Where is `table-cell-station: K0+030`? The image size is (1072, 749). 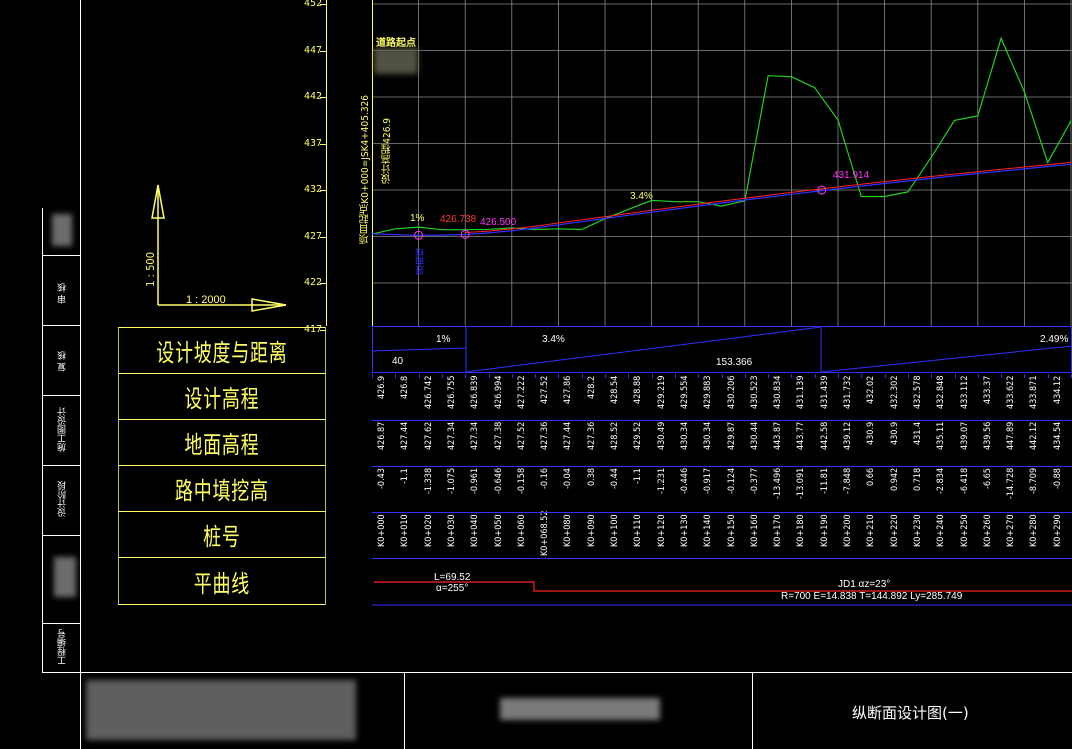 table-cell-station: K0+030 is located at coordinates (451, 530).